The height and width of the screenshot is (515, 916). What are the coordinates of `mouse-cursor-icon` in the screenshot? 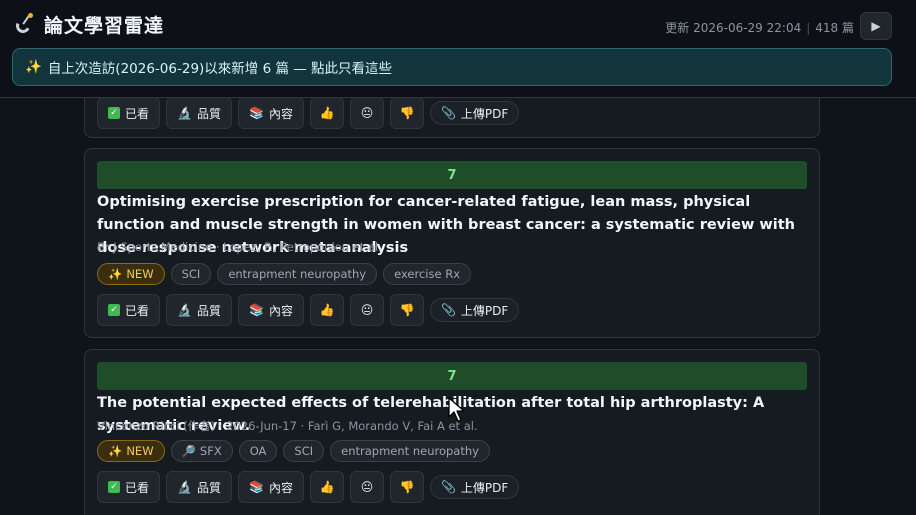 It's located at (456, 409).